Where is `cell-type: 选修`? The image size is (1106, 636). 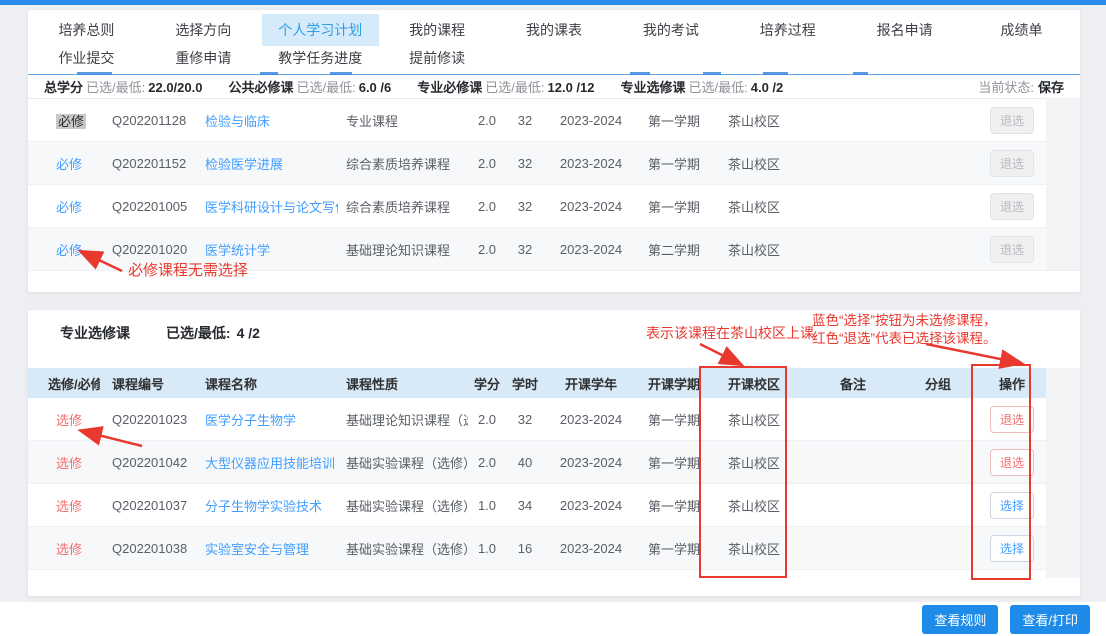 cell-type: 选修 is located at coordinates (64, 419).